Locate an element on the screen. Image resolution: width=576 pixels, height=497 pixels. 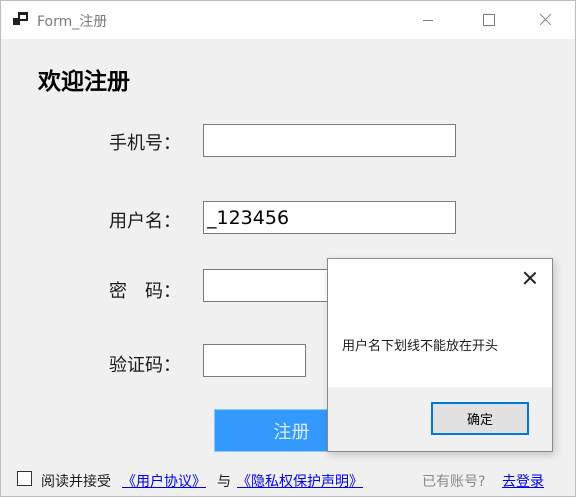
title-bar: Form_注册 is located at coordinates (288, 20).